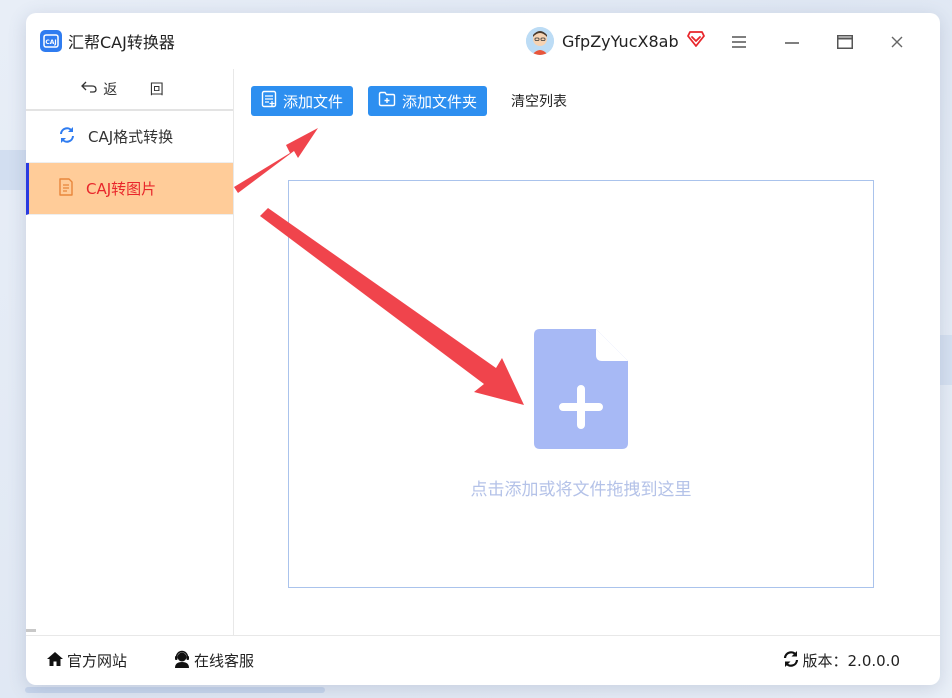 This screenshot has height=698, width=952. I want to click on official-website-link: 官方网站, so click(86, 660).